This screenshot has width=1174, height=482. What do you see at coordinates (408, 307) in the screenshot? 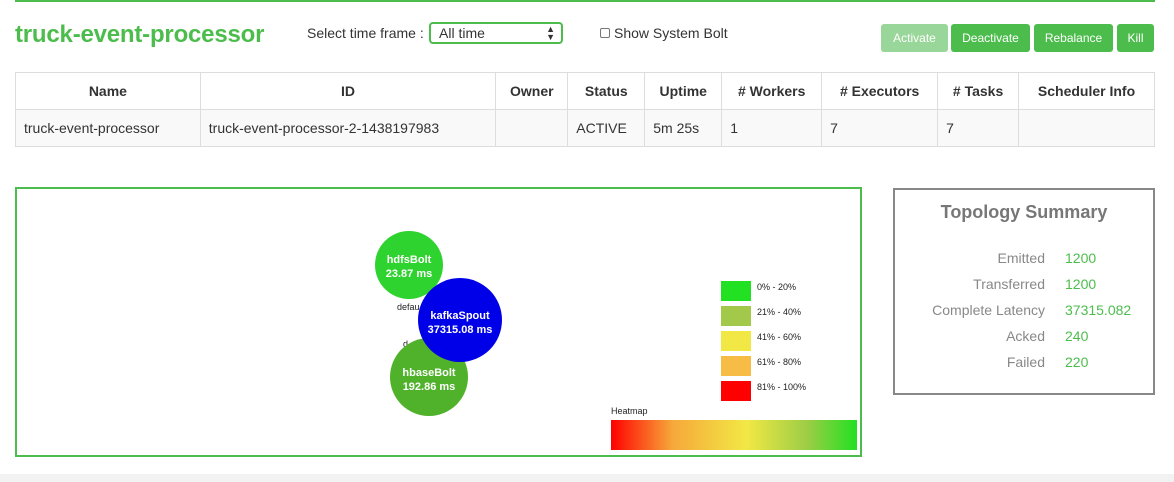
I see `edge-label-default-hdfs: defau` at bounding box center [408, 307].